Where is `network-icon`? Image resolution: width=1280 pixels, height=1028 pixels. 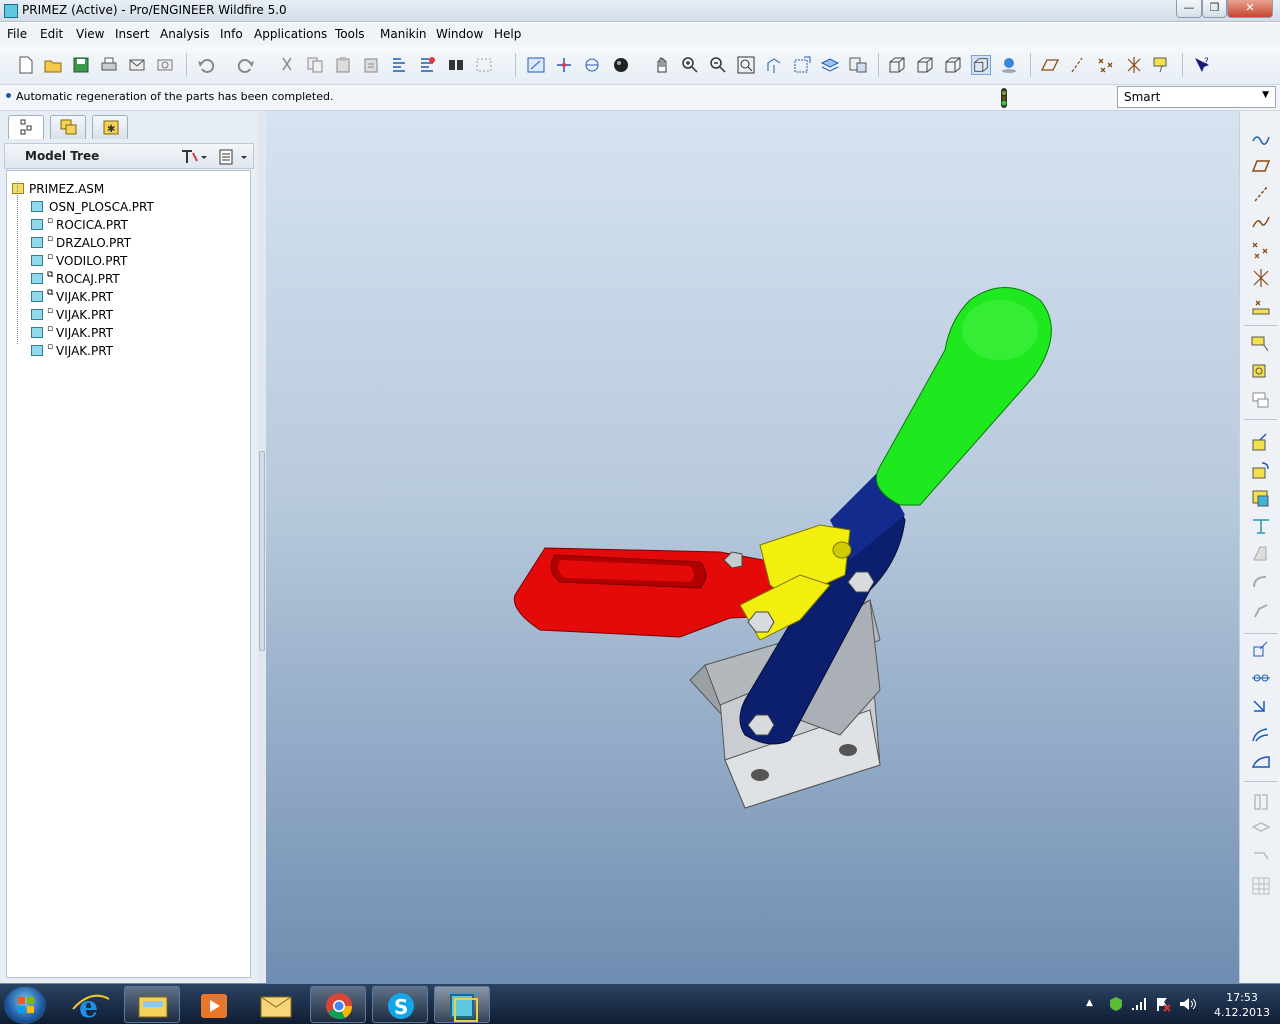 network-icon is located at coordinates (1139, 1004).